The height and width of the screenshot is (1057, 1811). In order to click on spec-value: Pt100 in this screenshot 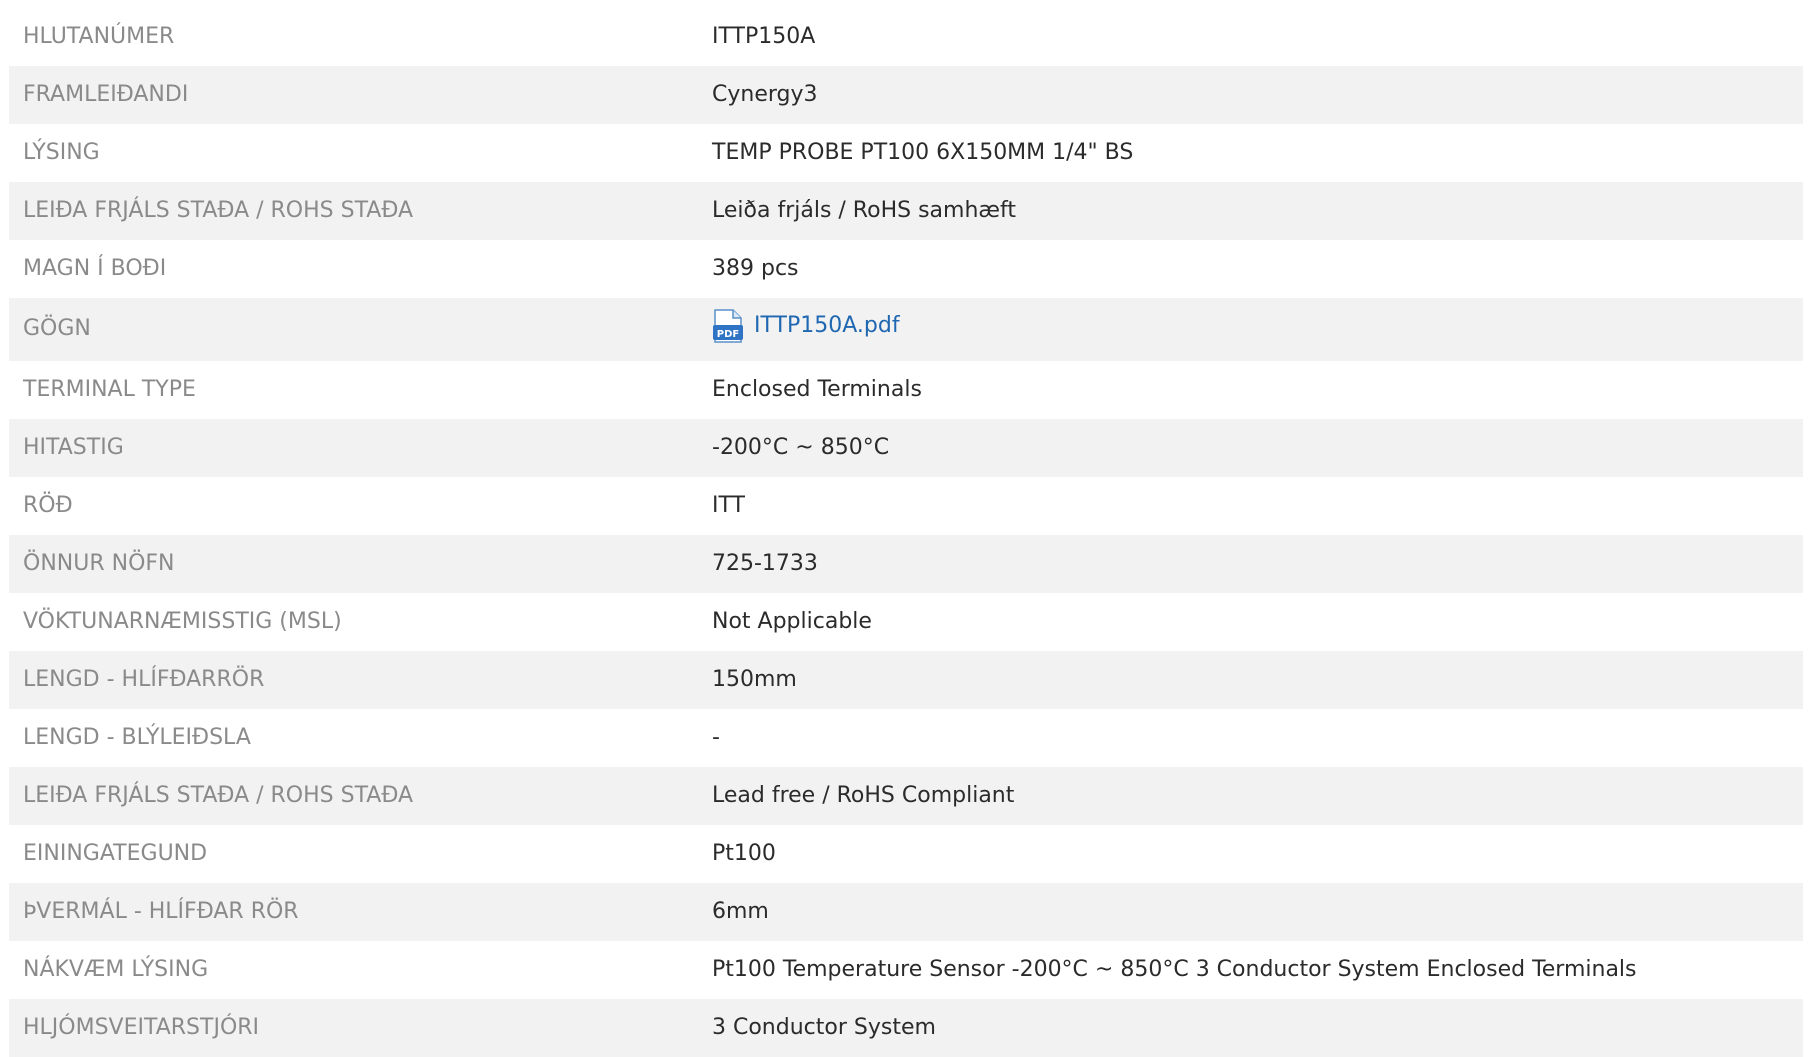, I will do `click(744, 853)`.